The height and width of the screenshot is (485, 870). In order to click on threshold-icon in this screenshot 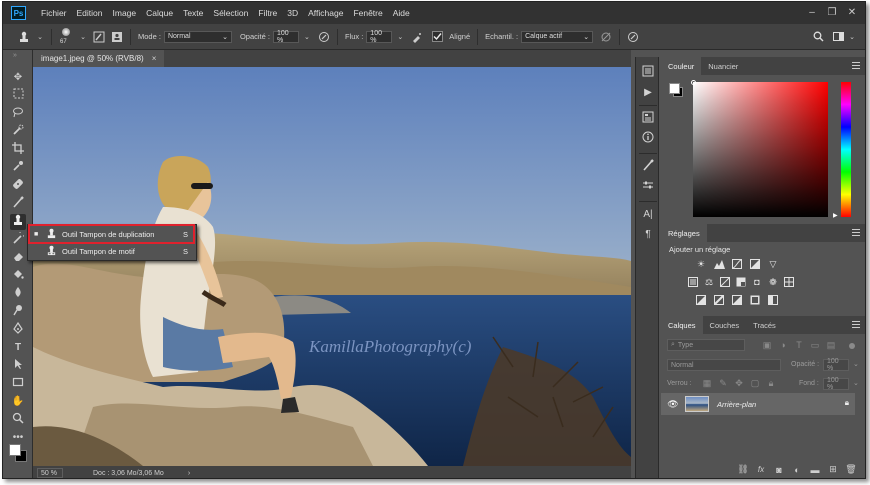, I will do `click(737, 300)`.